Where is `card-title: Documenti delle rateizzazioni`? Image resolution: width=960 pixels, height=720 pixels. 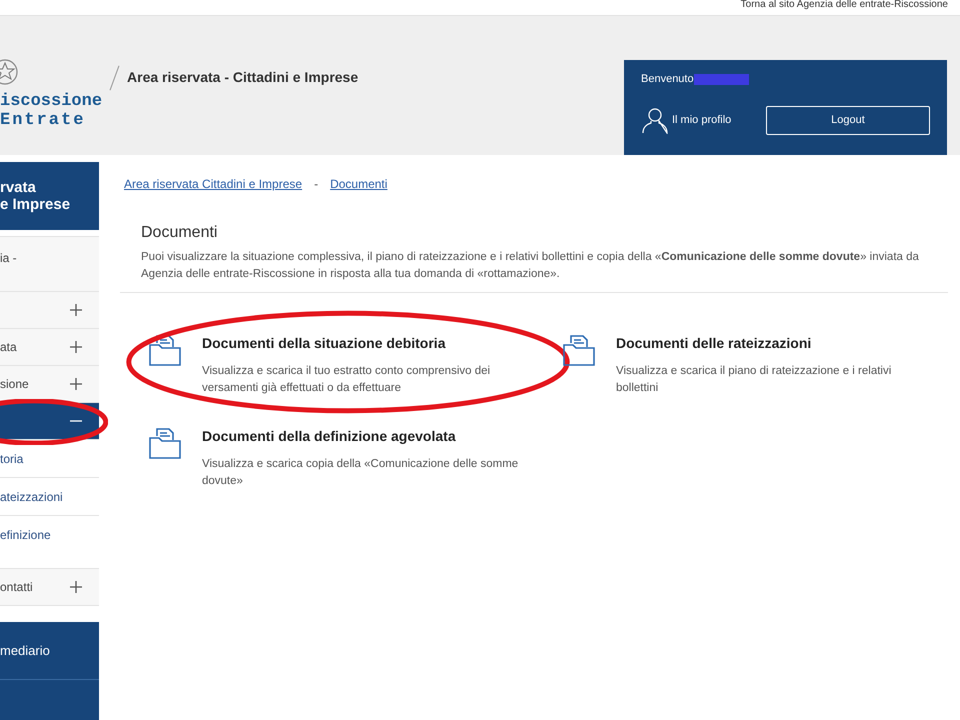 card-title: Documenti delle rateizzazioni is located at coordinates (714, 343).